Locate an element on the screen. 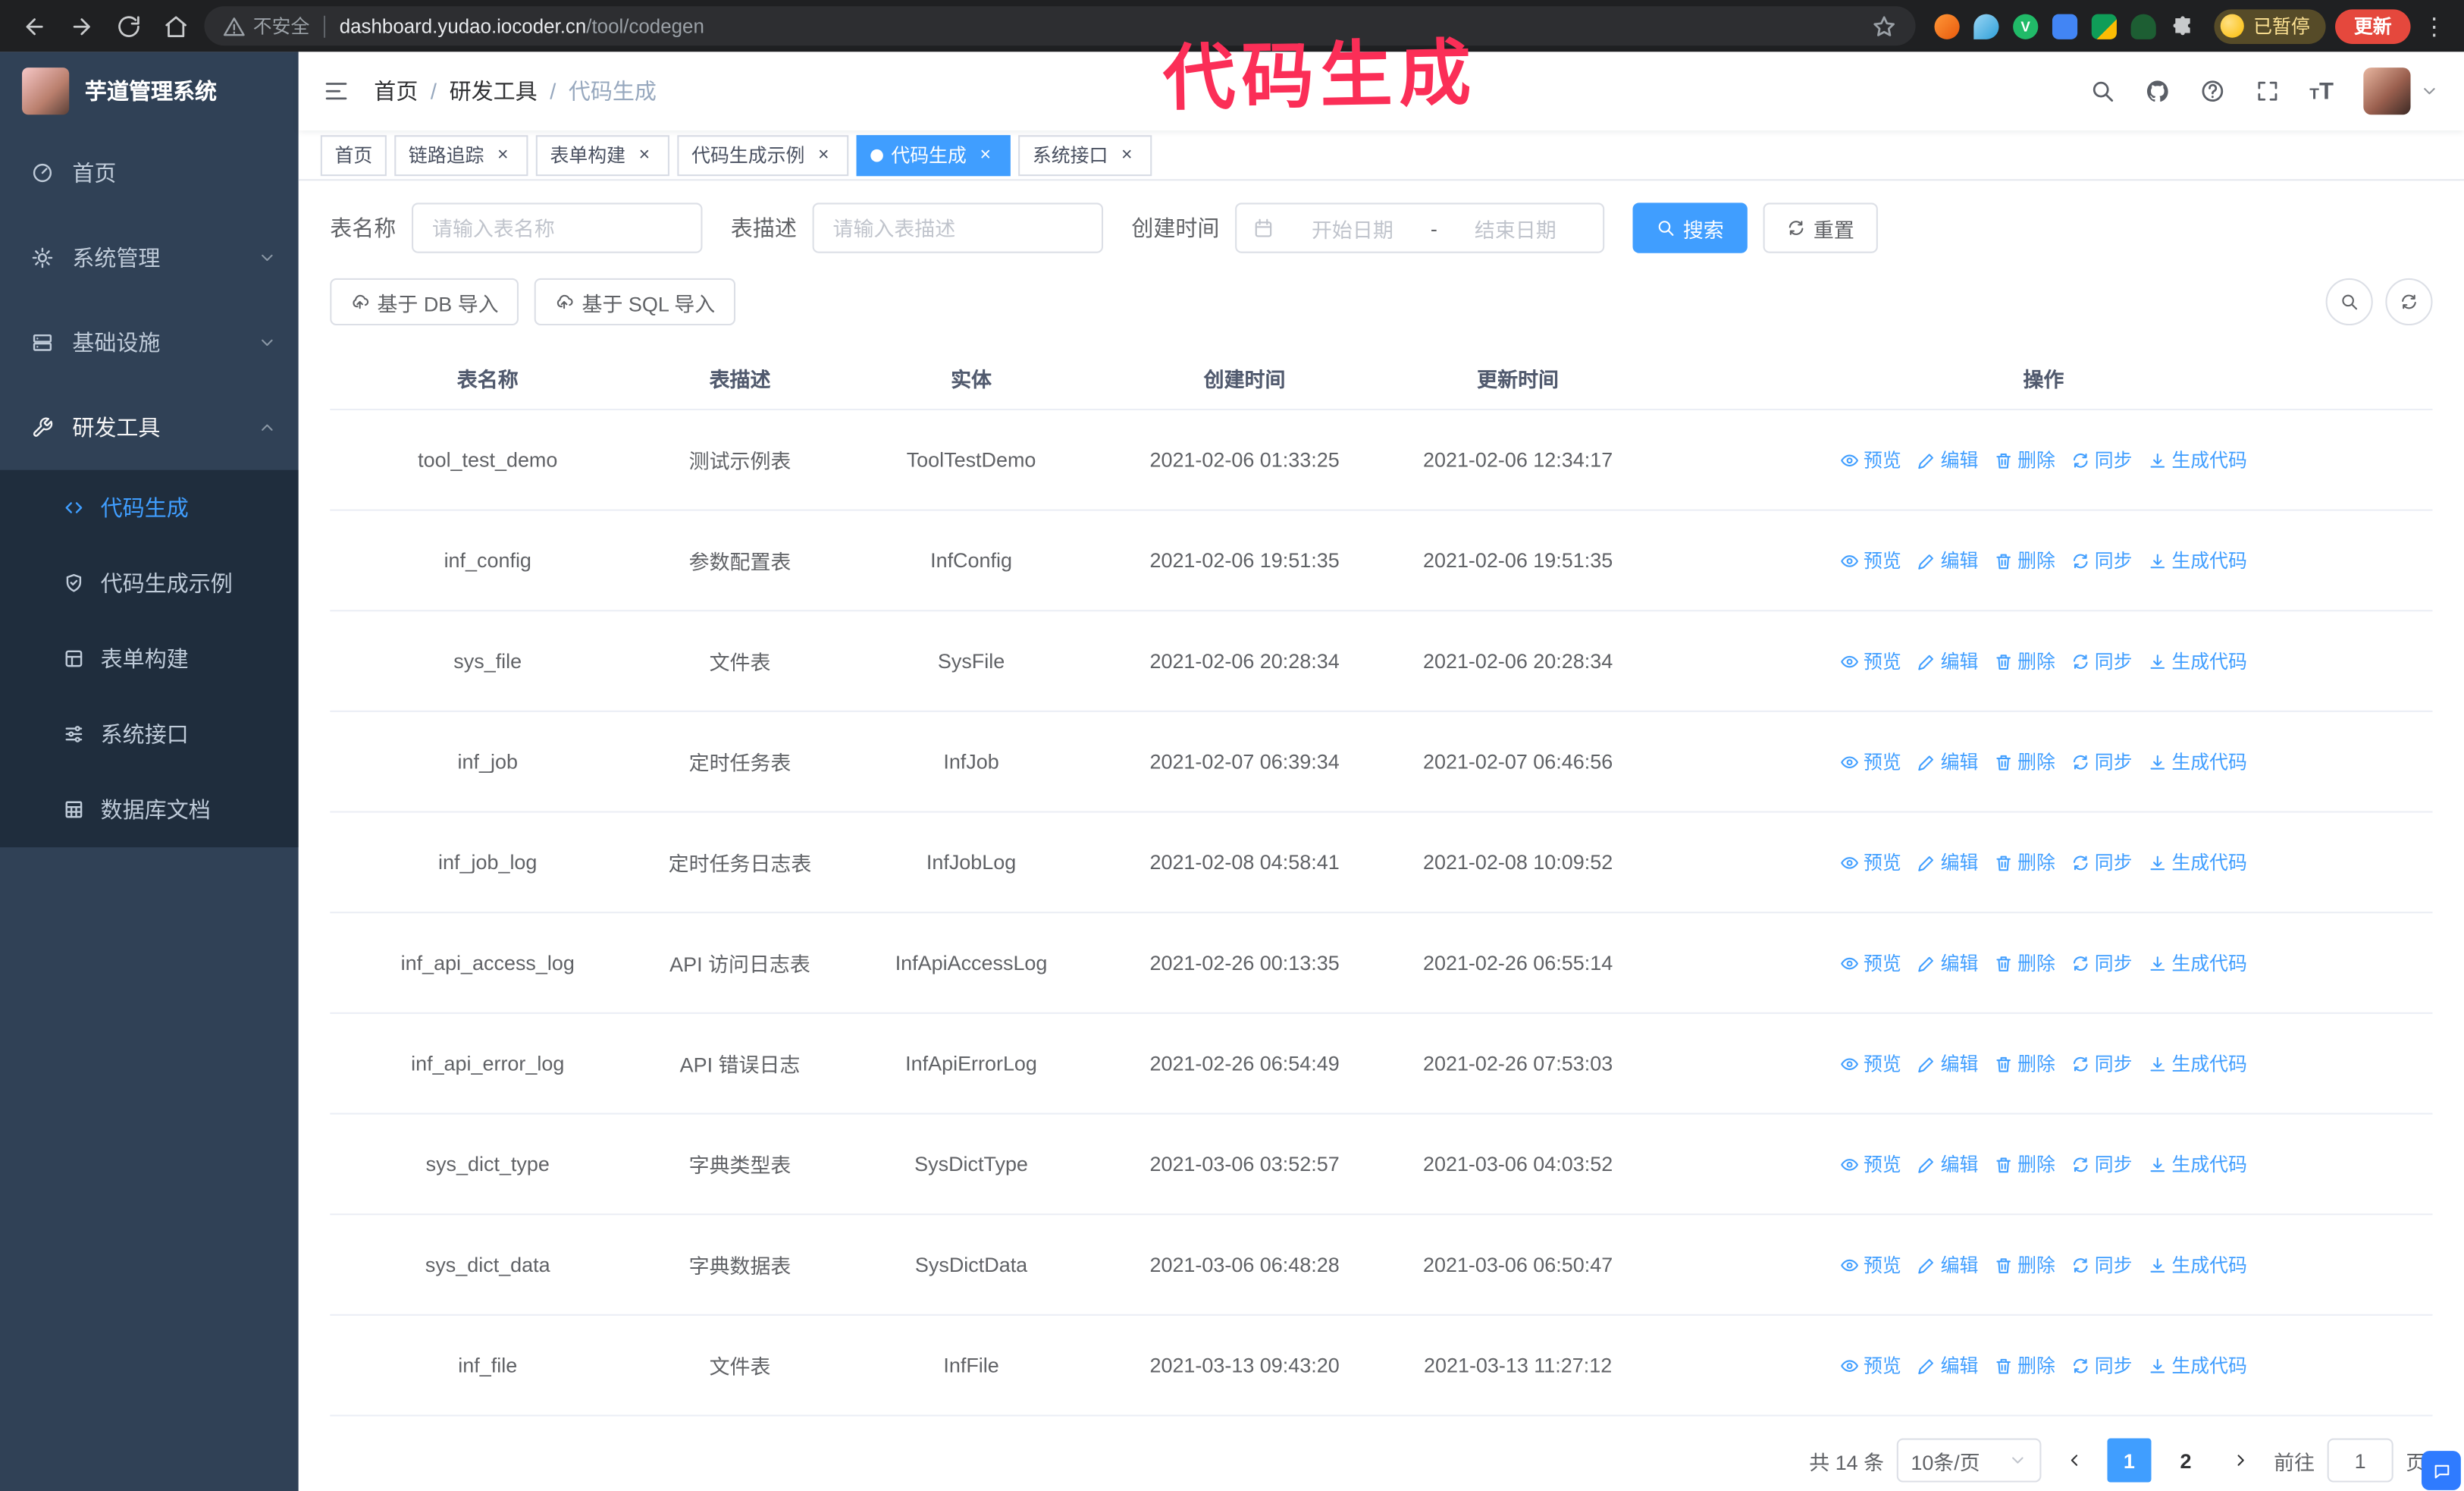 This screenshot has height=1491, width=2464. page-number-1: 1 is located at coordinates (2129, 1460).